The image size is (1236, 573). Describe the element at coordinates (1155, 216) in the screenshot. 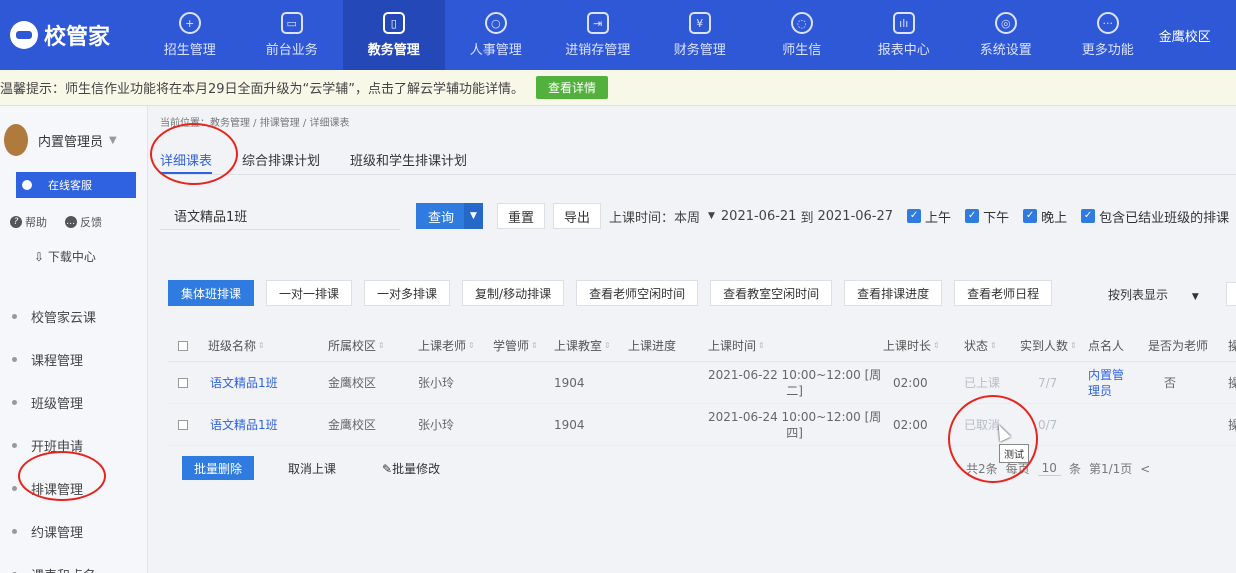

I see `checkbox-3: ✓ 包含已结业班级的排课` at that location.